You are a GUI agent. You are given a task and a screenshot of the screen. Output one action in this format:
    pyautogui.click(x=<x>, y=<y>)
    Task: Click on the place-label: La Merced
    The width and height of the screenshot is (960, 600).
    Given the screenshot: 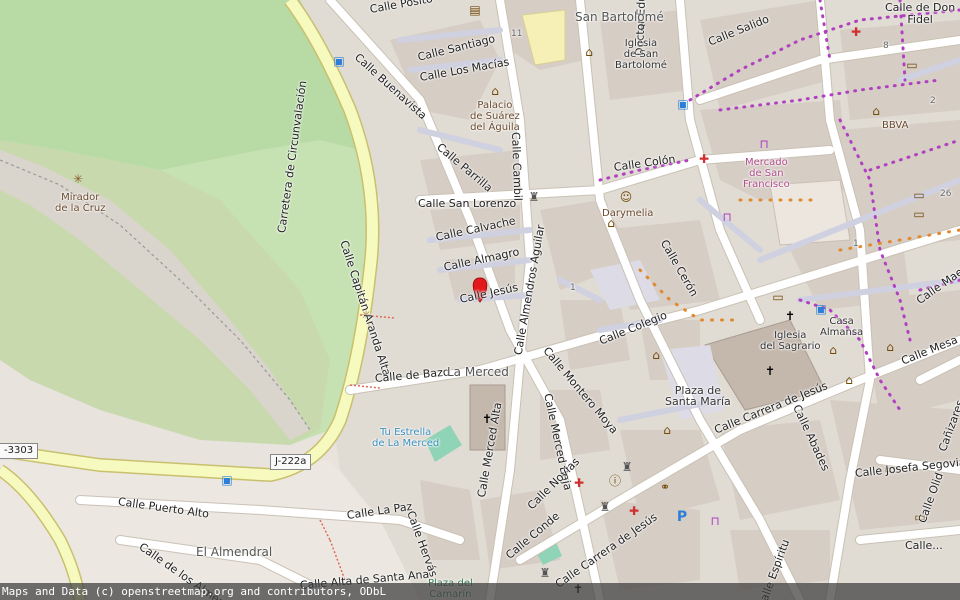 What is the action you would take?
    pyautogui.click(x=478, y=372)
    